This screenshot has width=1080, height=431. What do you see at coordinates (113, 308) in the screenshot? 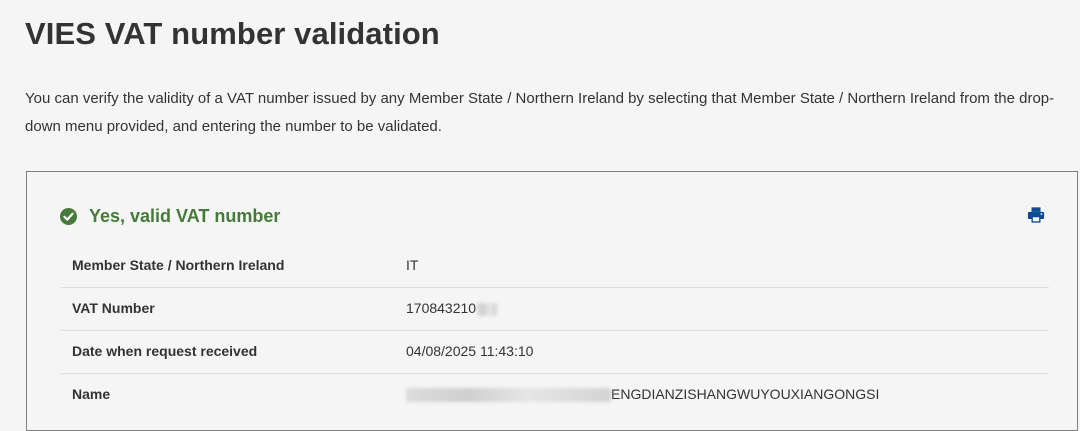
I see `vat-number-label: VAT Number` at bounding box center [113, 308].